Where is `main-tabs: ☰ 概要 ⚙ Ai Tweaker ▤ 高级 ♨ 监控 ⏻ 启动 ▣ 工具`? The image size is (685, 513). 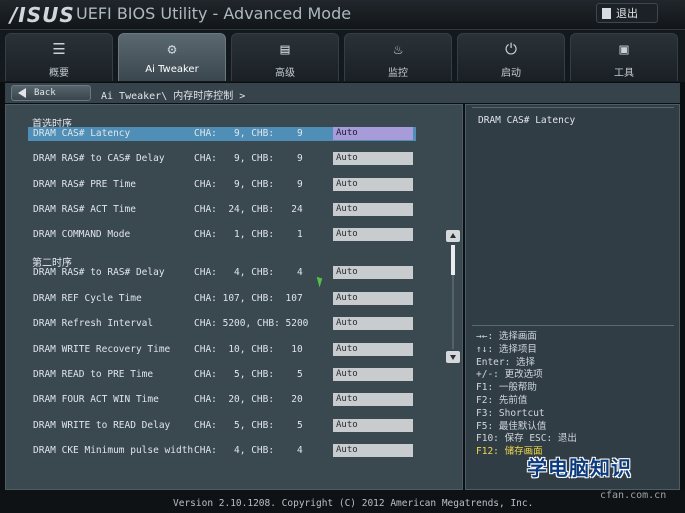
main-tabs: ☰ 概要 ⚙ Ai Tweaker ▤ 高级 ♨ 监控 ⏻ 启动 ▣ 工具 is located at coordinates (342, 56).